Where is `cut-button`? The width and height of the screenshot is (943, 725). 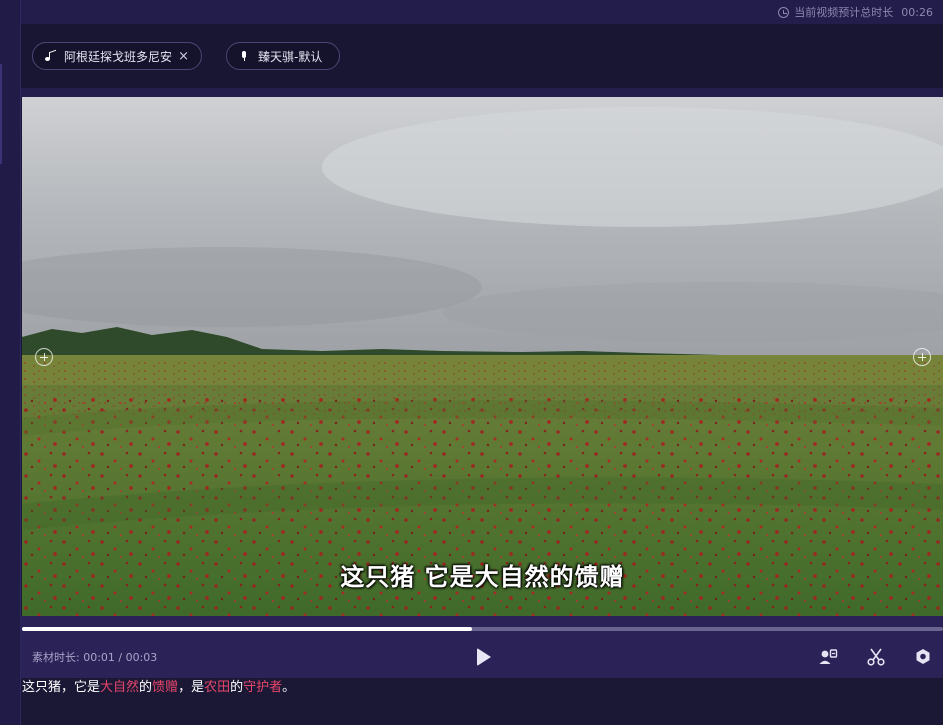 cut-button is located at coordinates (876, 657).